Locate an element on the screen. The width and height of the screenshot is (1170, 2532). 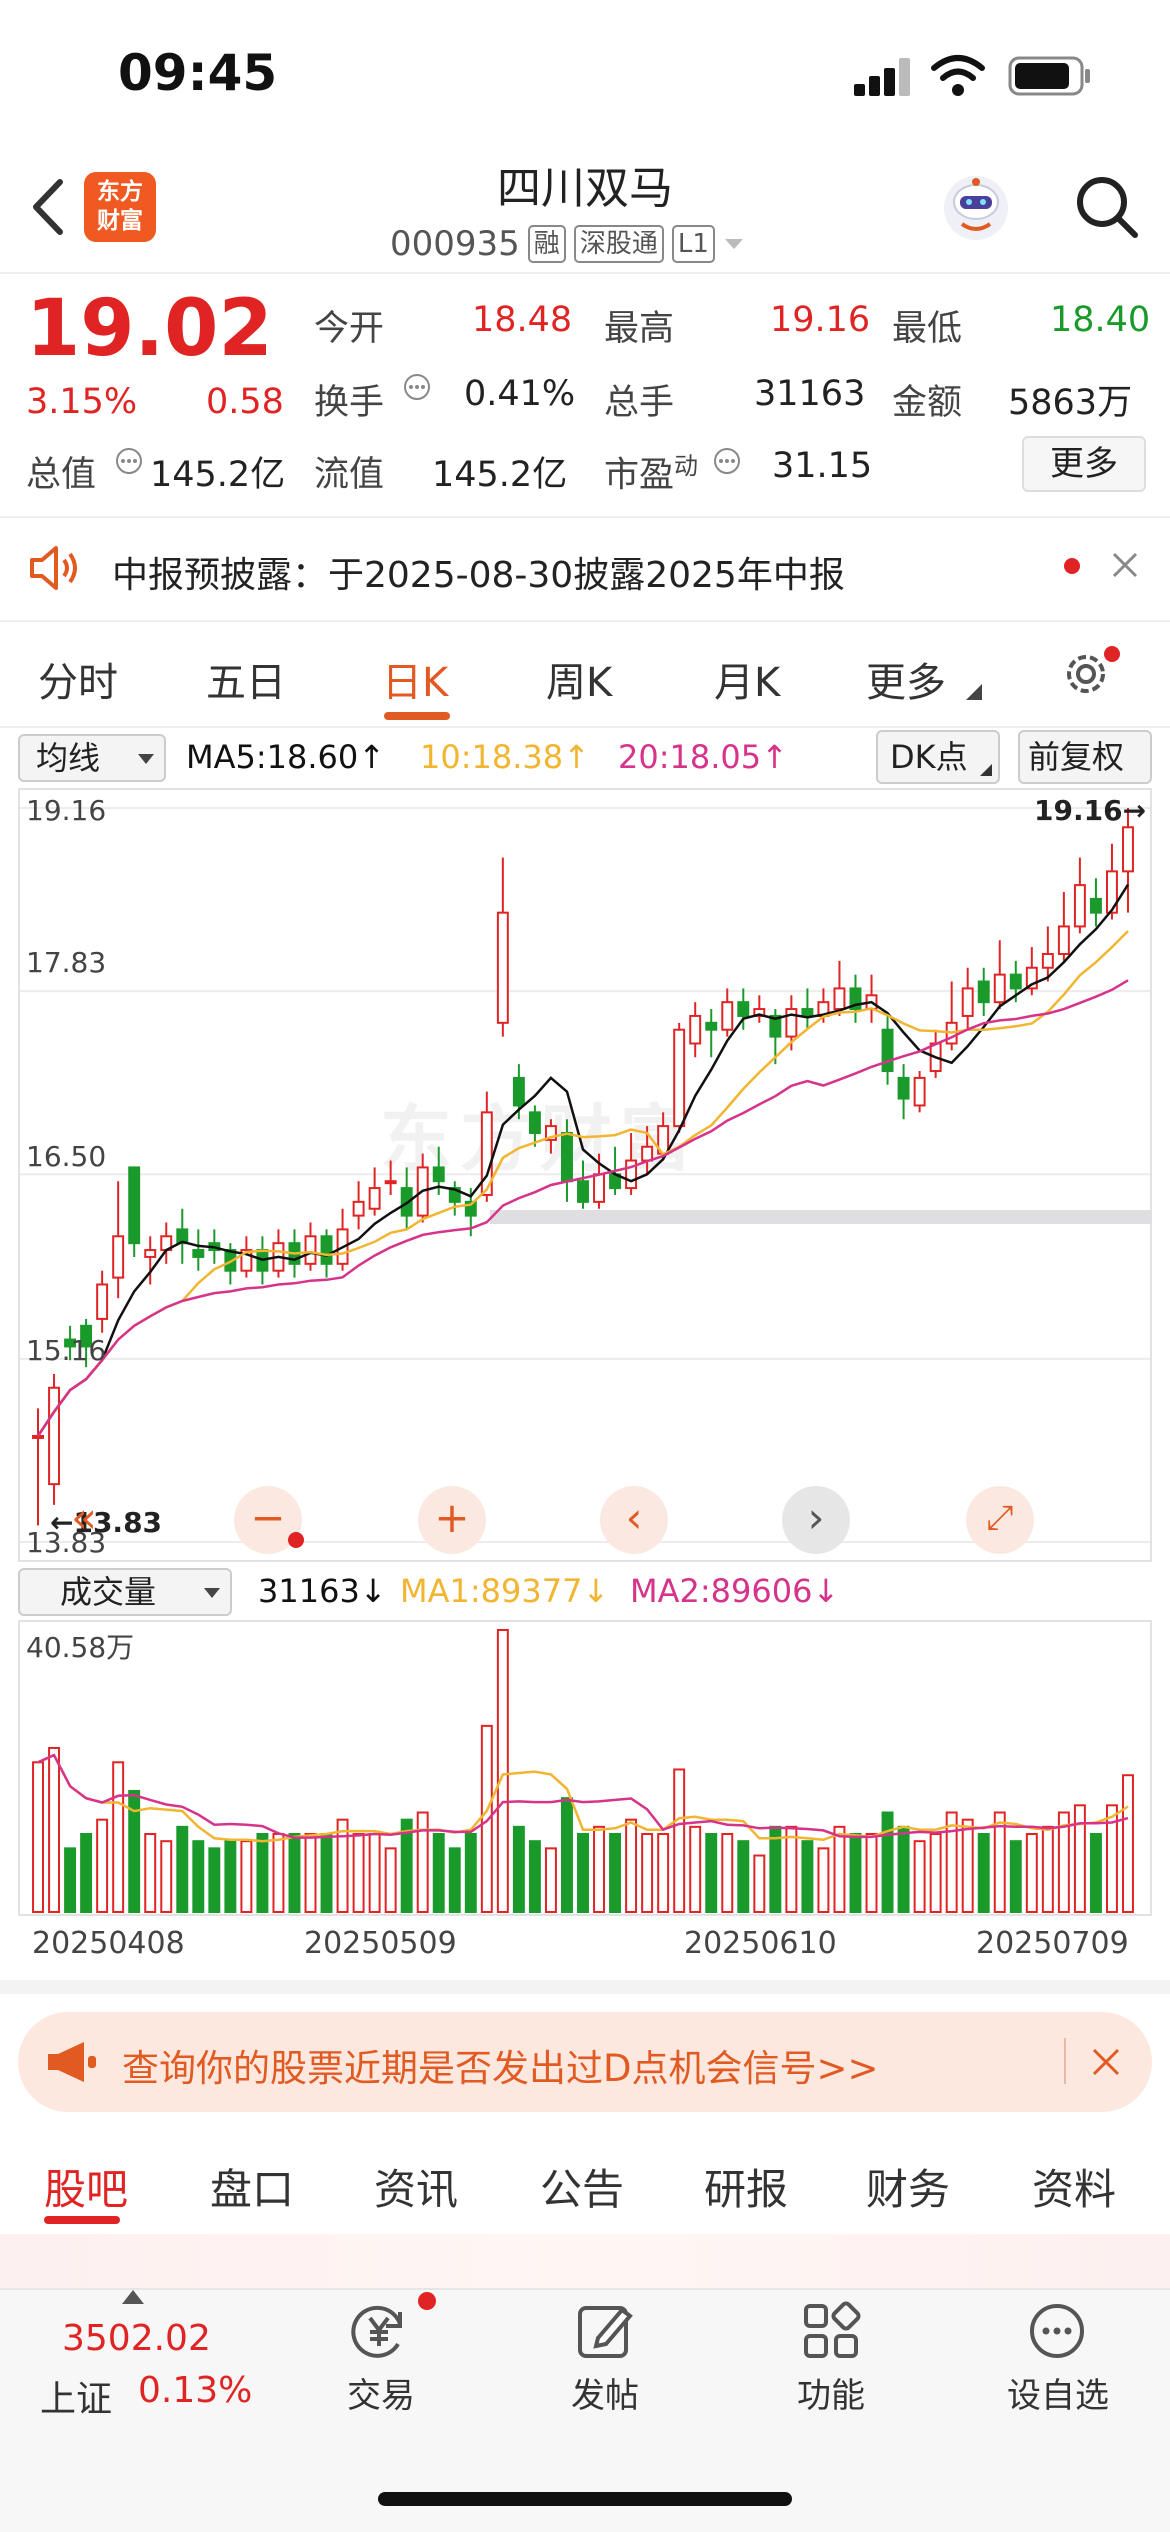
collapse-left-icon: « is located at coordinates (84, 1520).